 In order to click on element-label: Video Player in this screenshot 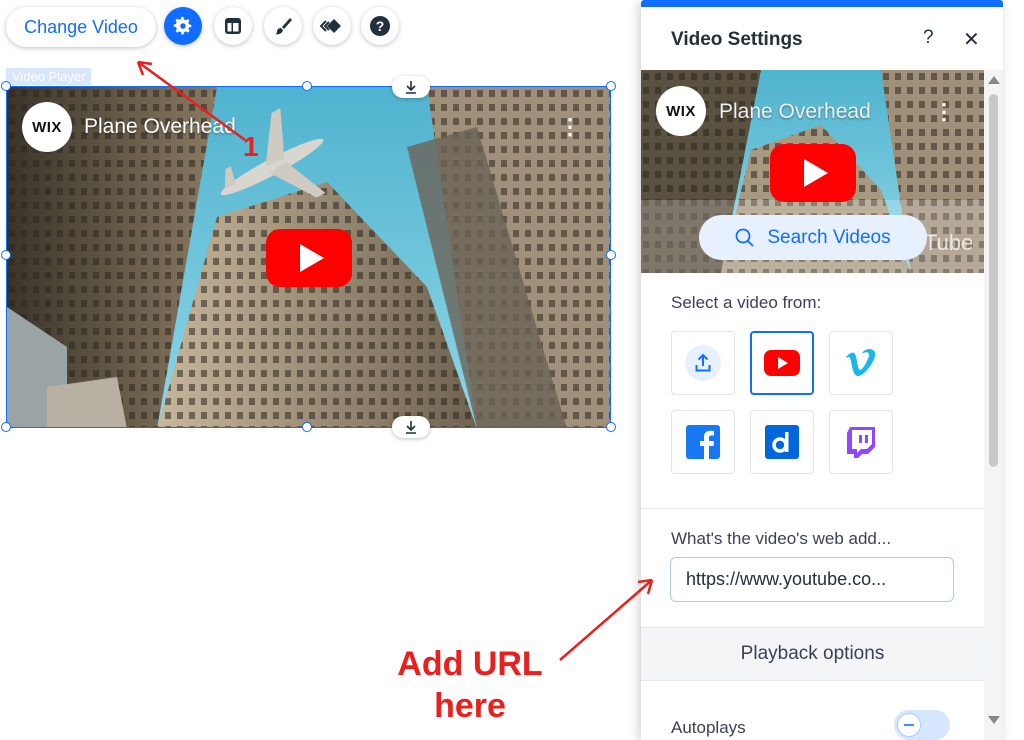, I will do `click(49, 76)`.